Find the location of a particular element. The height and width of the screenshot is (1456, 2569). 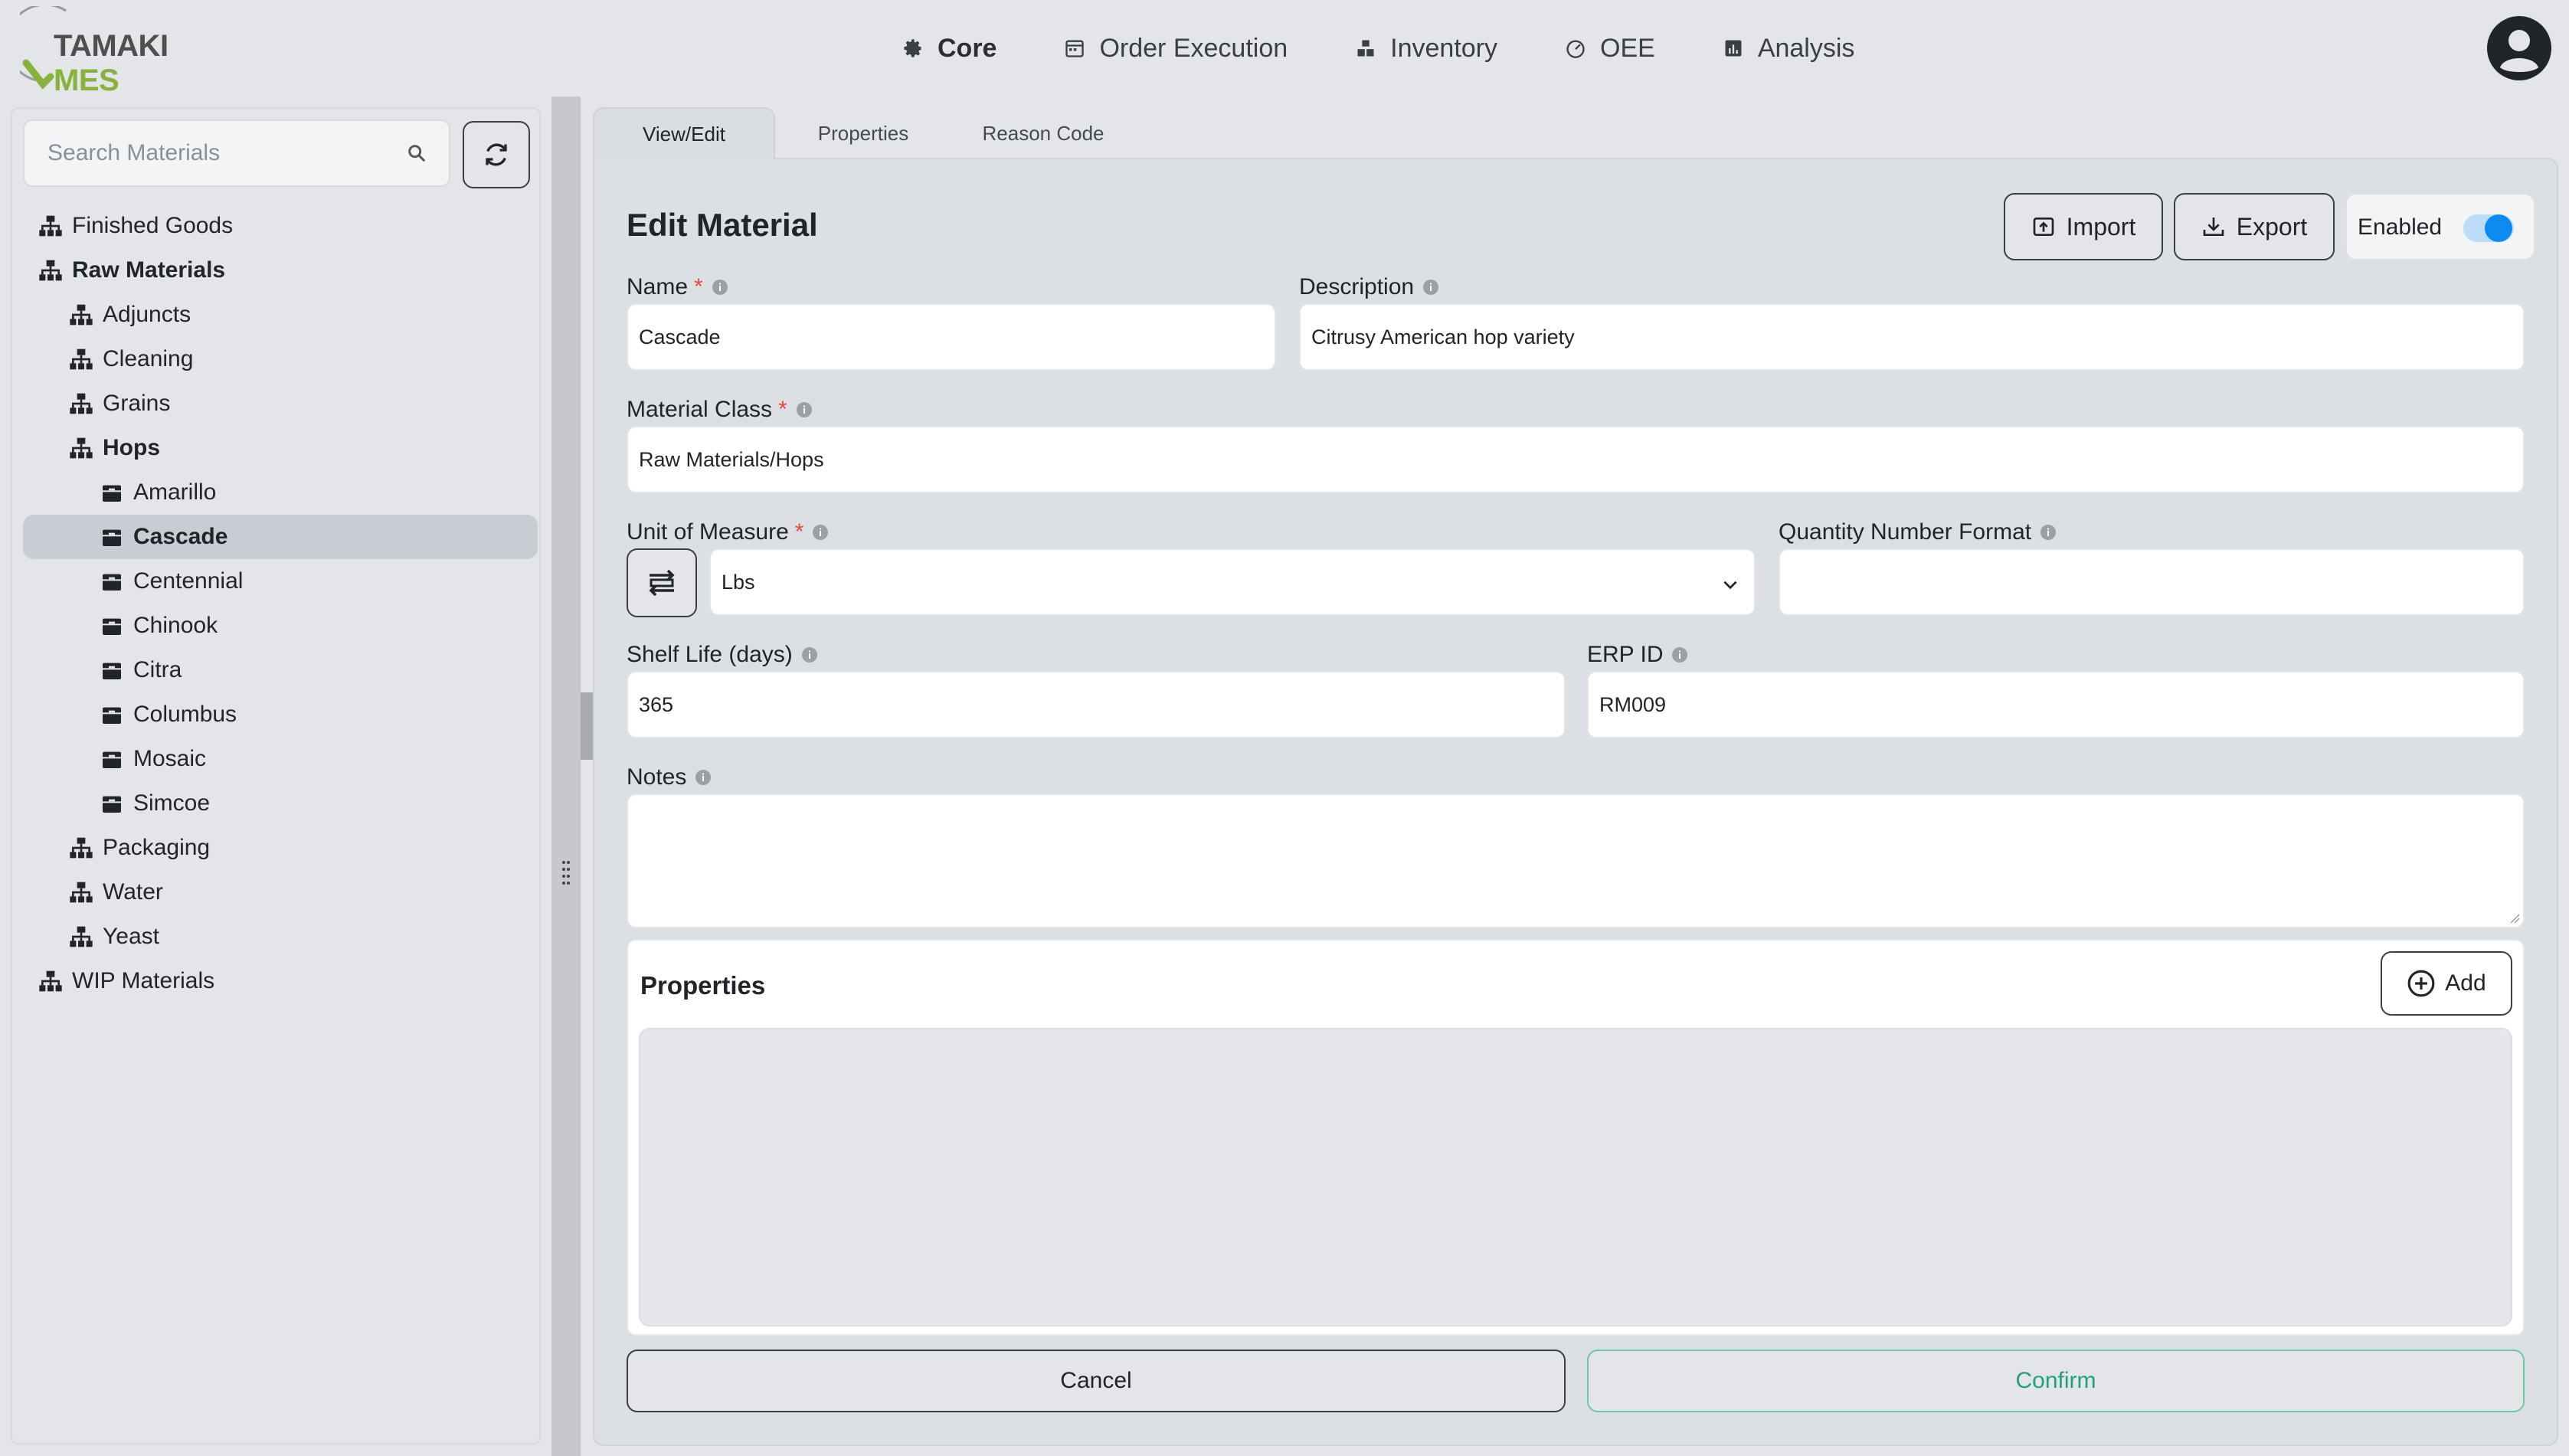

tree-item-citra: Citra is located at coordinates (280, 670).